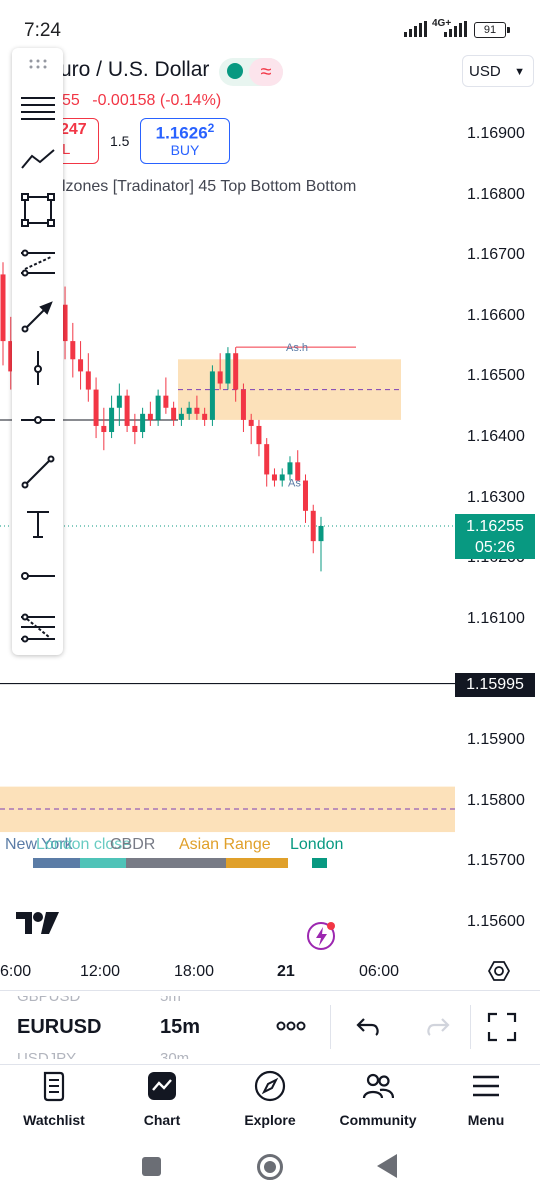  I want to click on nav-watchlist-label: Watchlist, so click(54, 1120).